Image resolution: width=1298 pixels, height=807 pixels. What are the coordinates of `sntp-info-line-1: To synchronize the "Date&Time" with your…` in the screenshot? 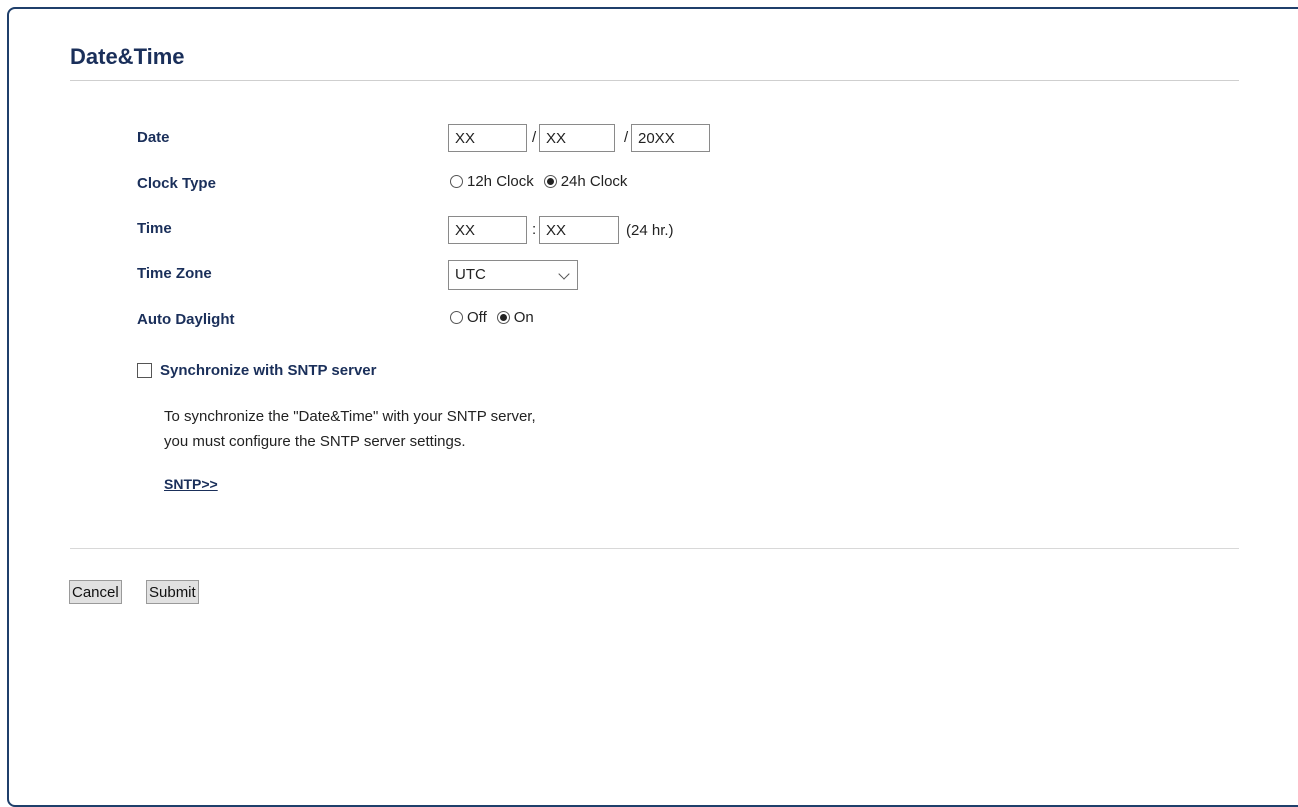 It's located at (350, 416).